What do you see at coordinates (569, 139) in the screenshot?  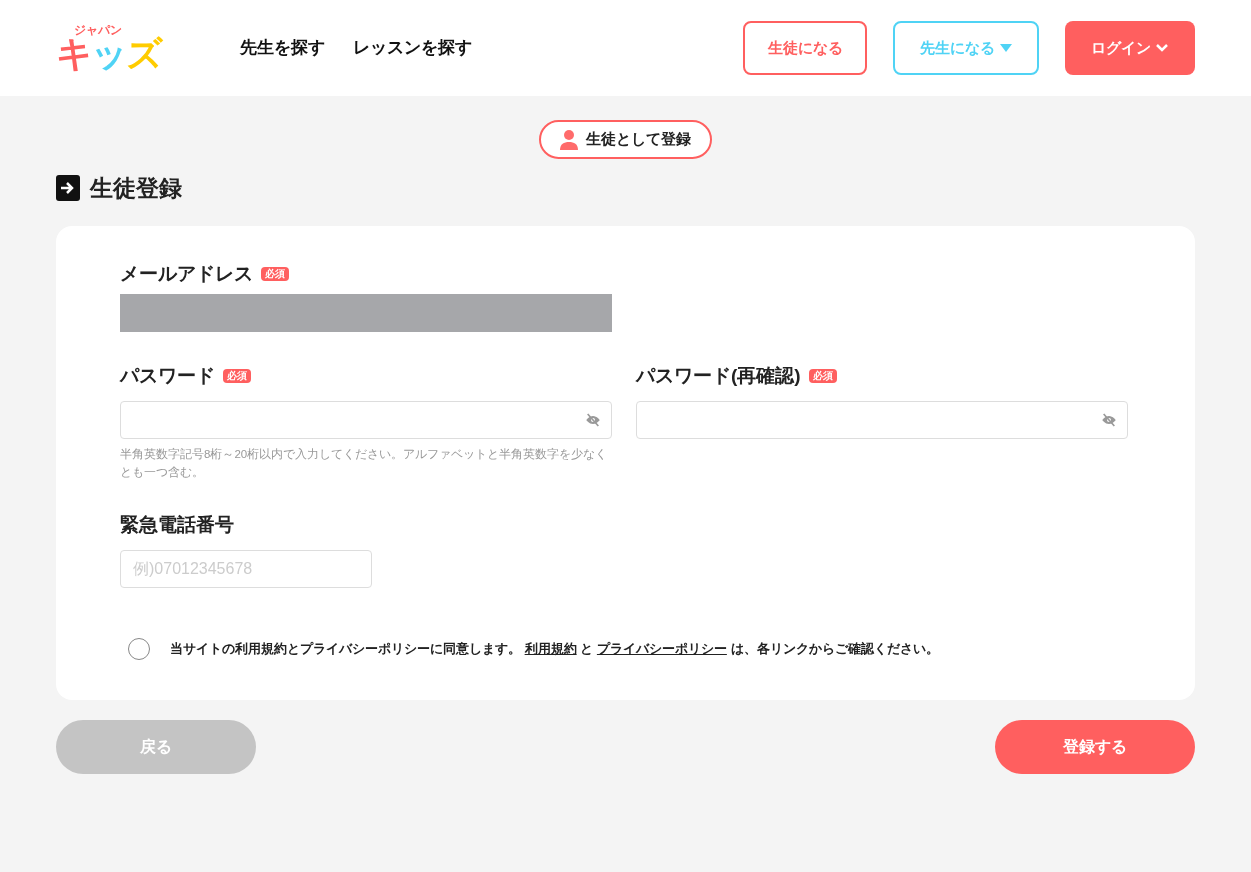 I see `person-icon` at bounding box center [569, 139].